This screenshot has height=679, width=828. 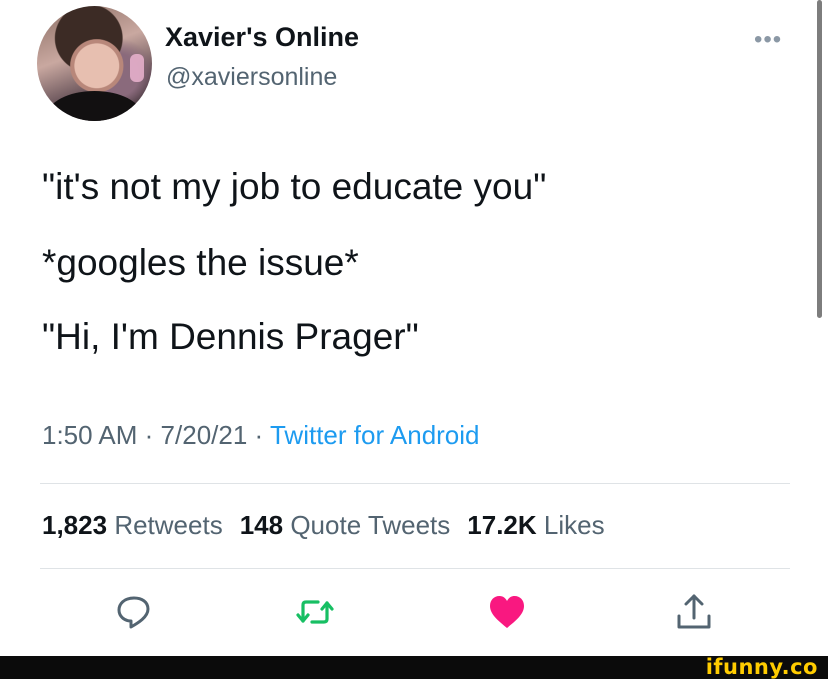 What do you see at coordinates (261, 525) in the screenshot?
I see `quote-tweets-count: 148` at bounding box center [261, 525].